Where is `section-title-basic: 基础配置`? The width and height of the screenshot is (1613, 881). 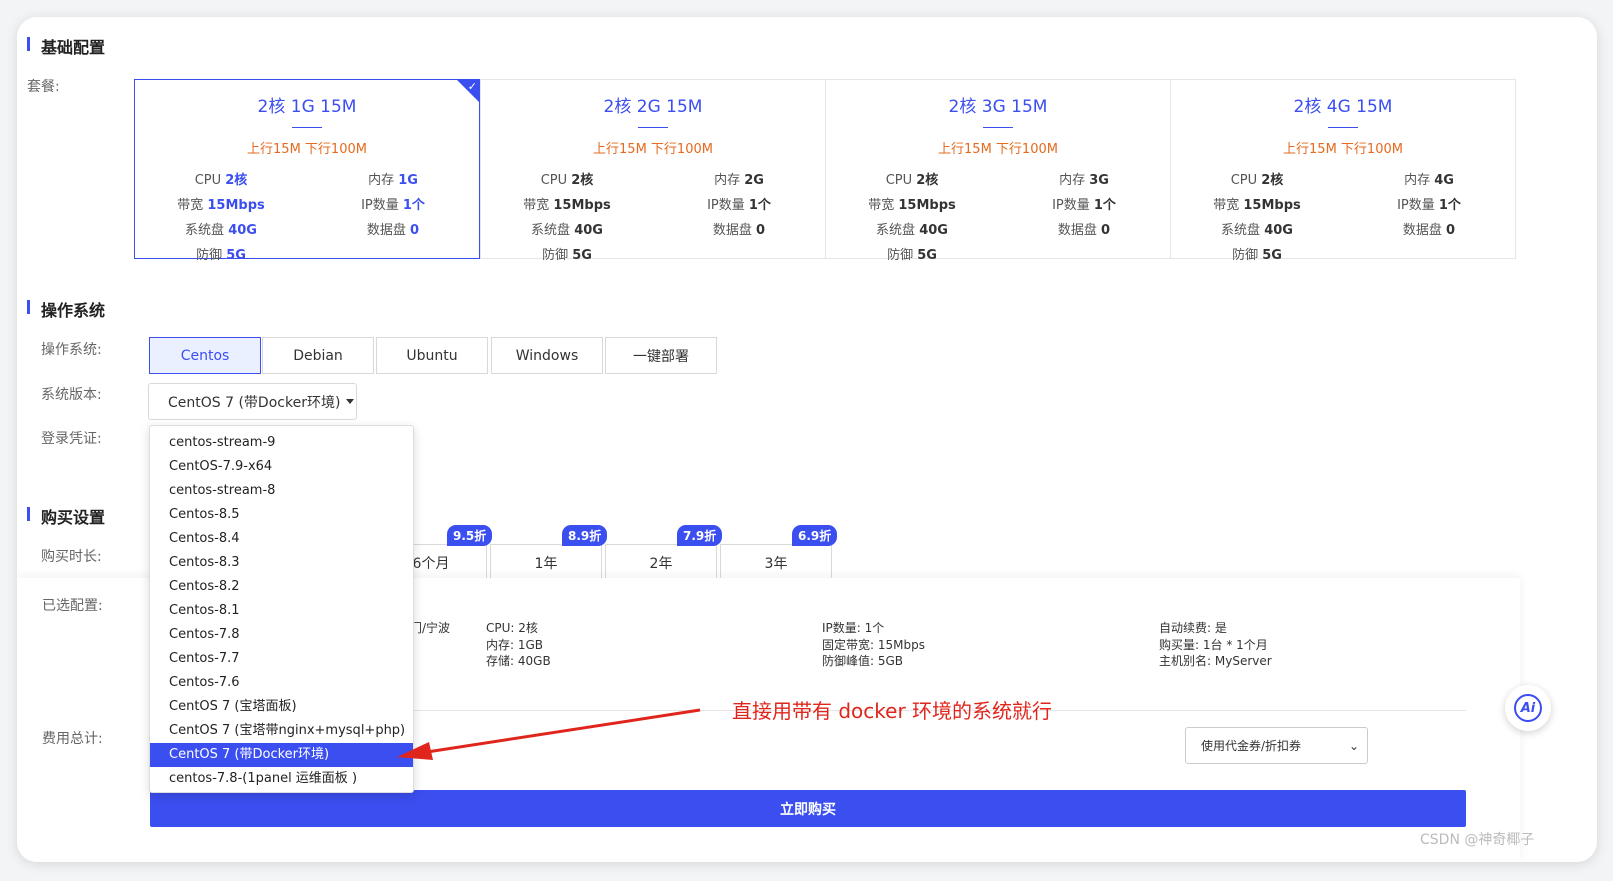 section-title-basic: 基础配置 is located at coordinates (66, 46).